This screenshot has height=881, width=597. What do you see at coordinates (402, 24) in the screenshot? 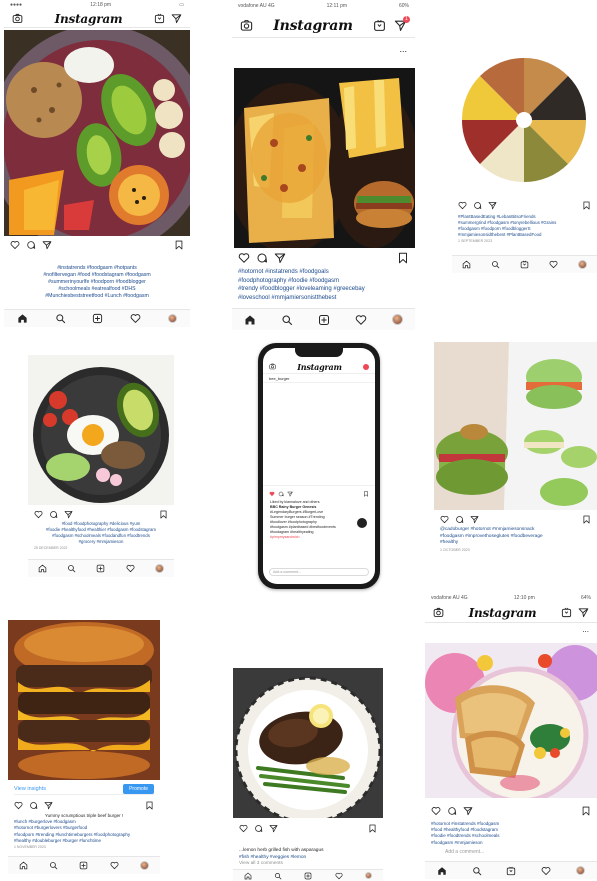
I see `direct-icon: 1` at bounding box center [402, 24].